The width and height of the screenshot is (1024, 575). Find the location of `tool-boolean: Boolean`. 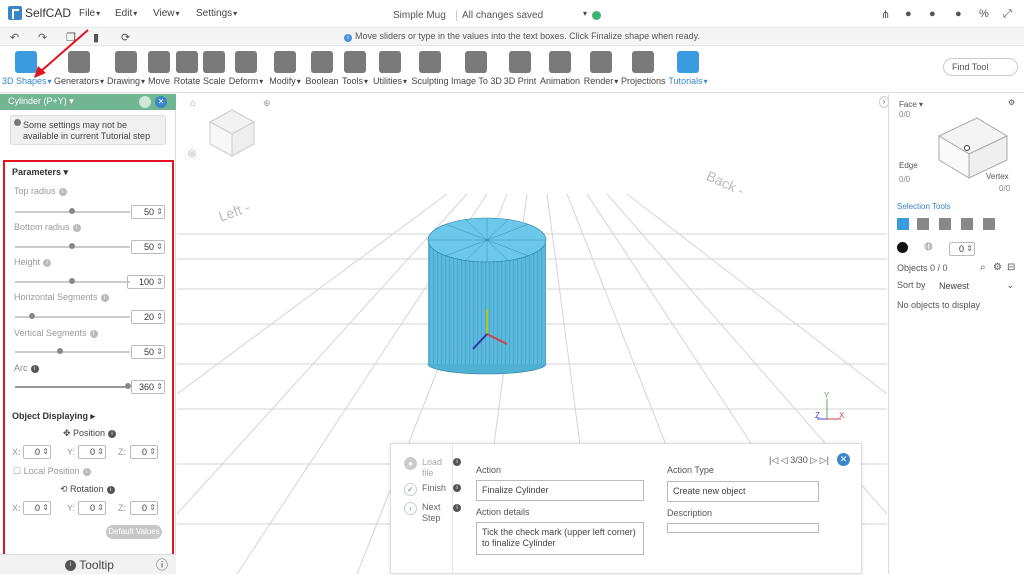

tool-boolean: Boolean is located at coordinates (322, 66).